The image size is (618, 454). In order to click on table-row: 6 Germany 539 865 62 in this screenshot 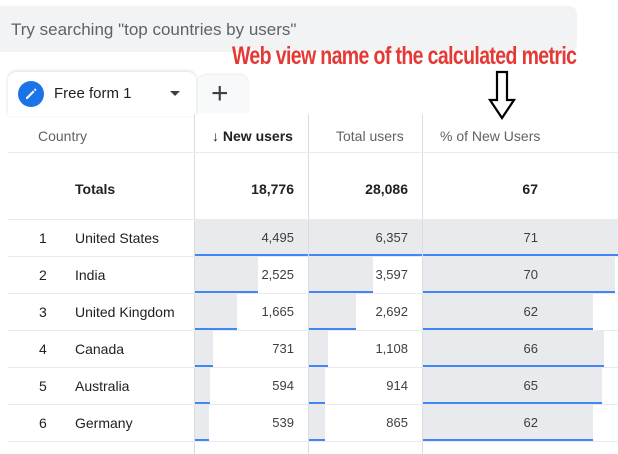, I will do `click(313, 423)`.